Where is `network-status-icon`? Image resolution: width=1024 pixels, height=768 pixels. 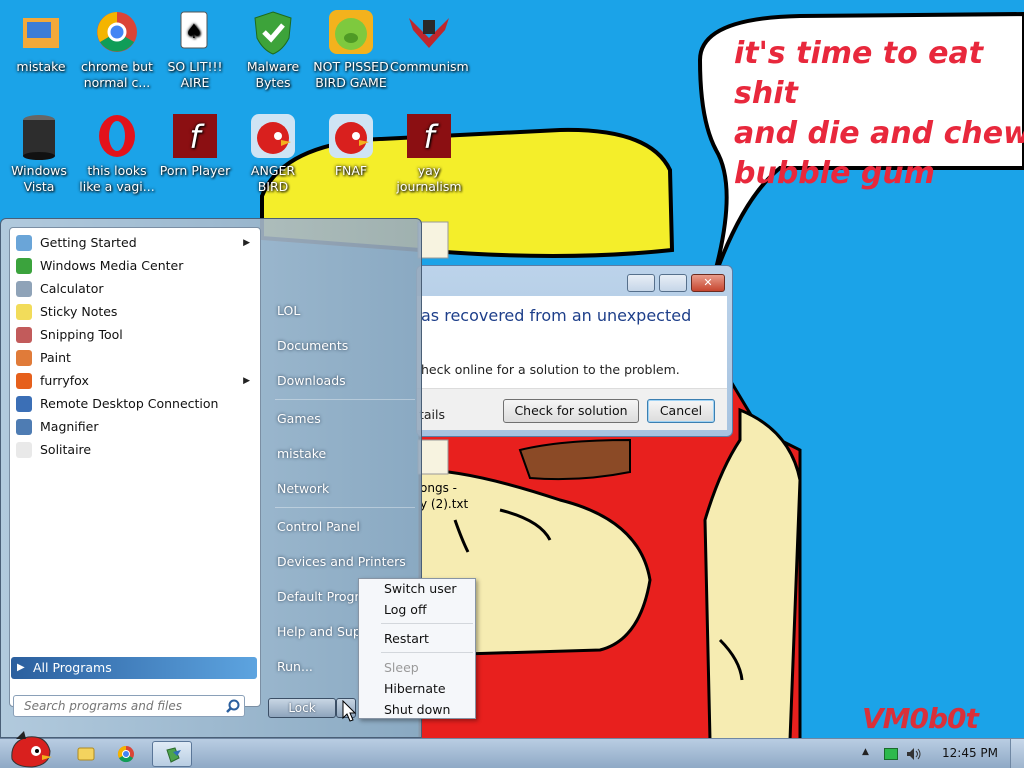 network-status-icon is located at coordinates (891, 754).